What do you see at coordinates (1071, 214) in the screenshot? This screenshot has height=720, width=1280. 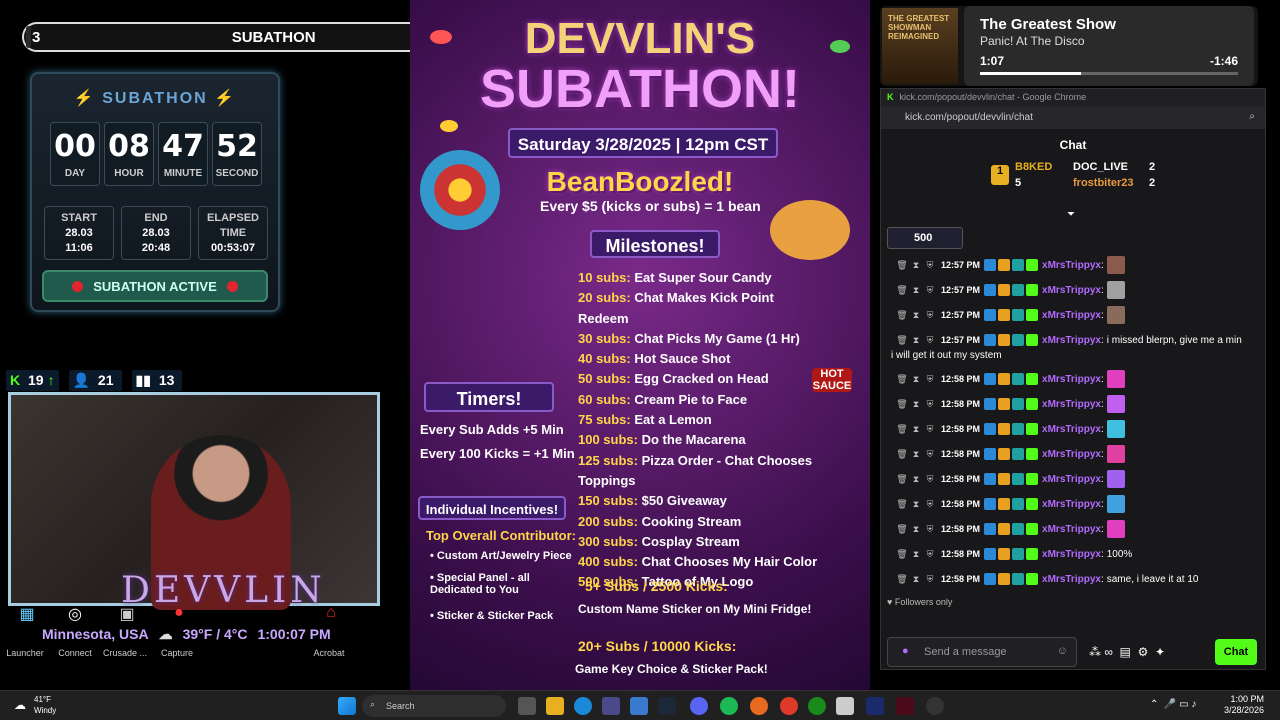 I see `expand-chevron-icon: ⏷` at bounding box center [1071, 214].